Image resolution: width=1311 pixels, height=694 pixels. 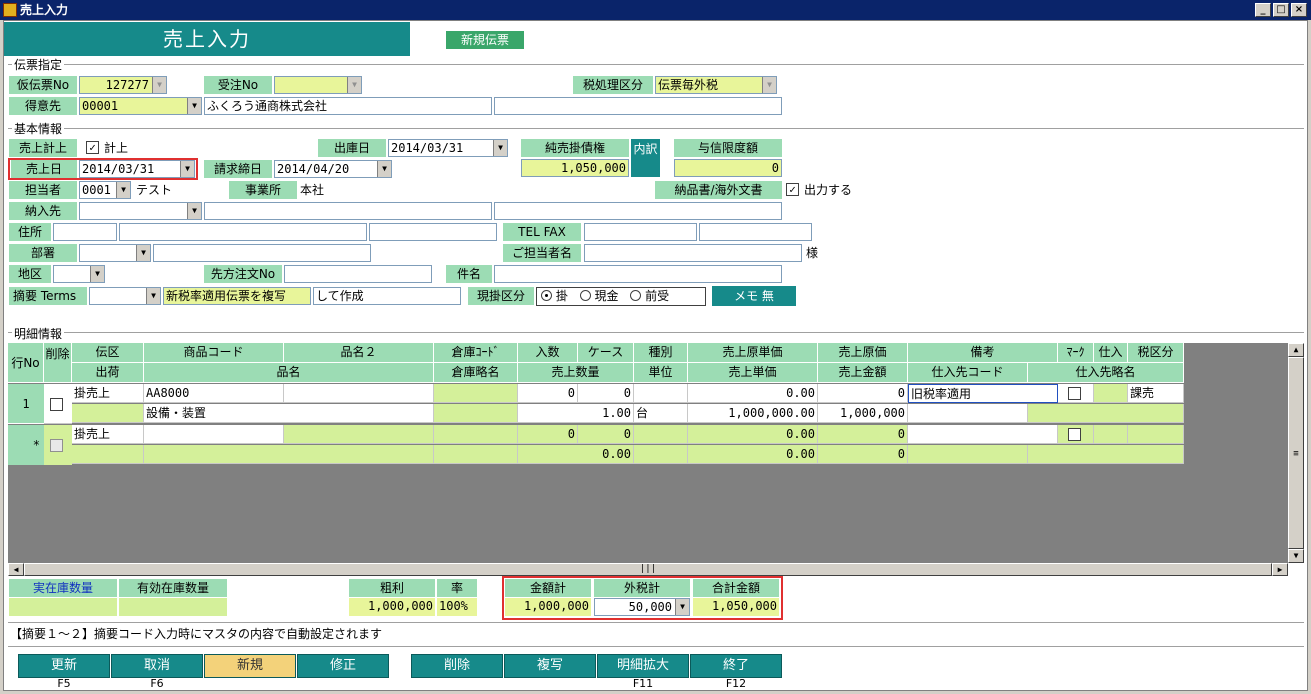 What do you see at coordinates (105, 190) in the screenshot?
I see `staff-code-field: 0001 ▼` at bounding box center [105, 190].